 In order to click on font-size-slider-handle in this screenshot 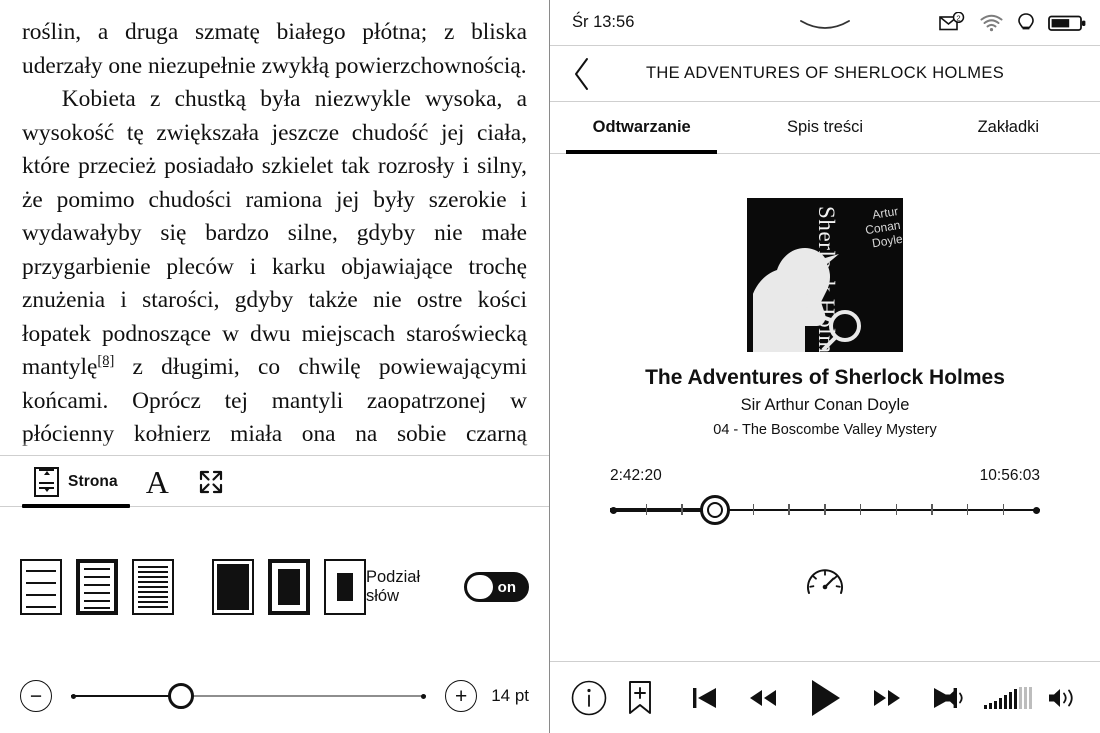, I will do `click(181, 696)`.